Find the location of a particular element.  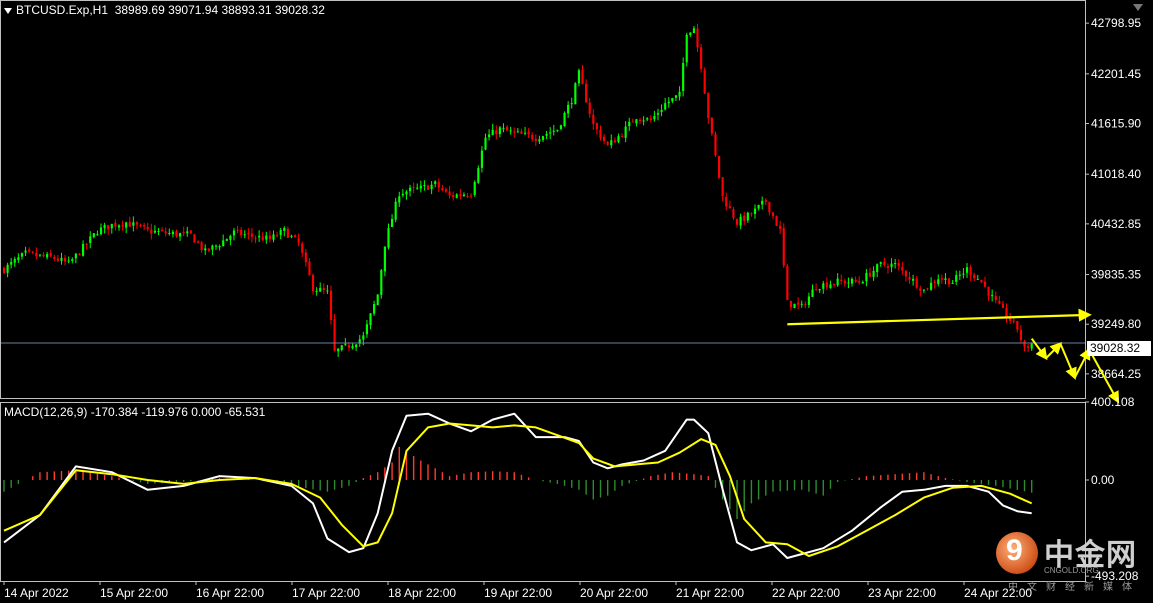

price-tick-label: 41018.40 is located at coordinates (1116, 174).